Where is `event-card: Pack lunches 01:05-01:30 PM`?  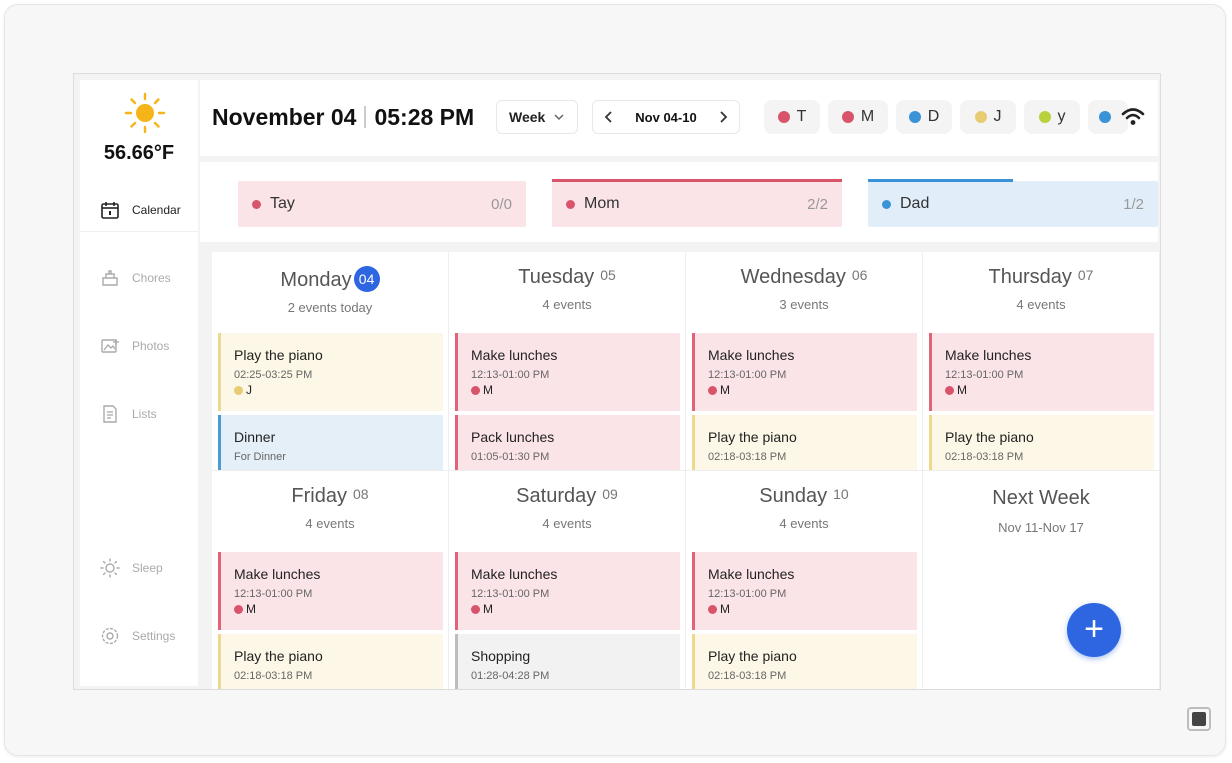
event-card: Pack lunches 01:05-01:30 PM is located at coordinates (567, 442).